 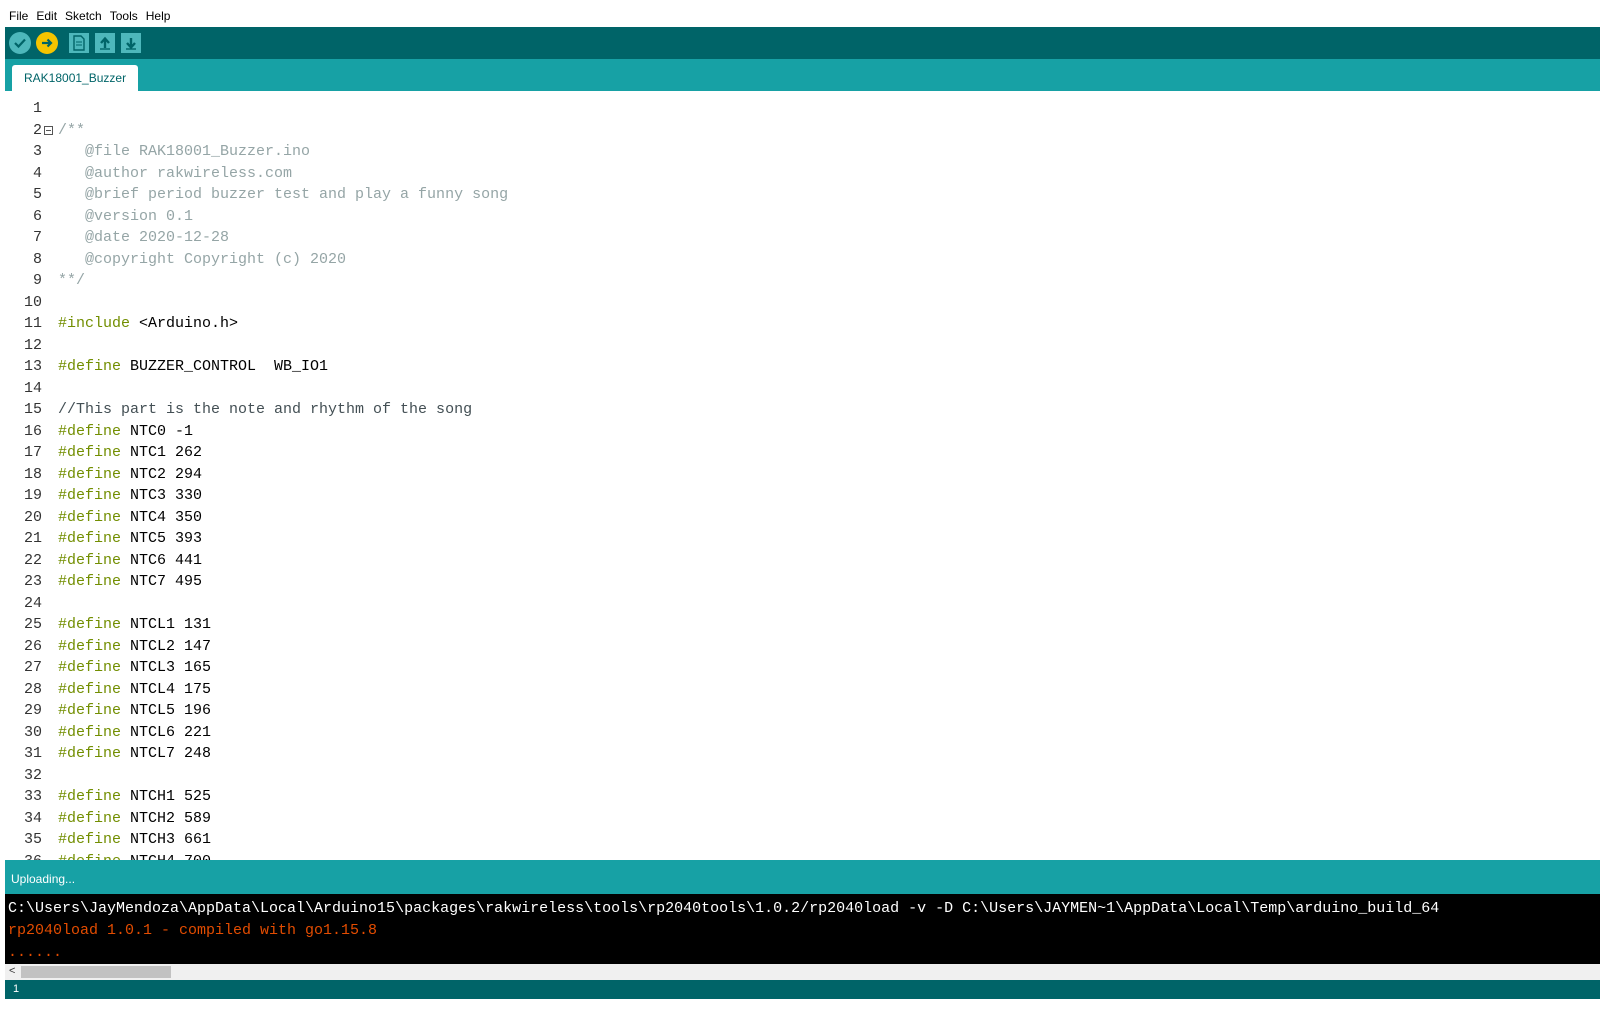 What do you see at coordinates (802, 667) in the screenshot?
I see `code-line: 27 #define NTCL3 165` at bounding box center [802, 667].